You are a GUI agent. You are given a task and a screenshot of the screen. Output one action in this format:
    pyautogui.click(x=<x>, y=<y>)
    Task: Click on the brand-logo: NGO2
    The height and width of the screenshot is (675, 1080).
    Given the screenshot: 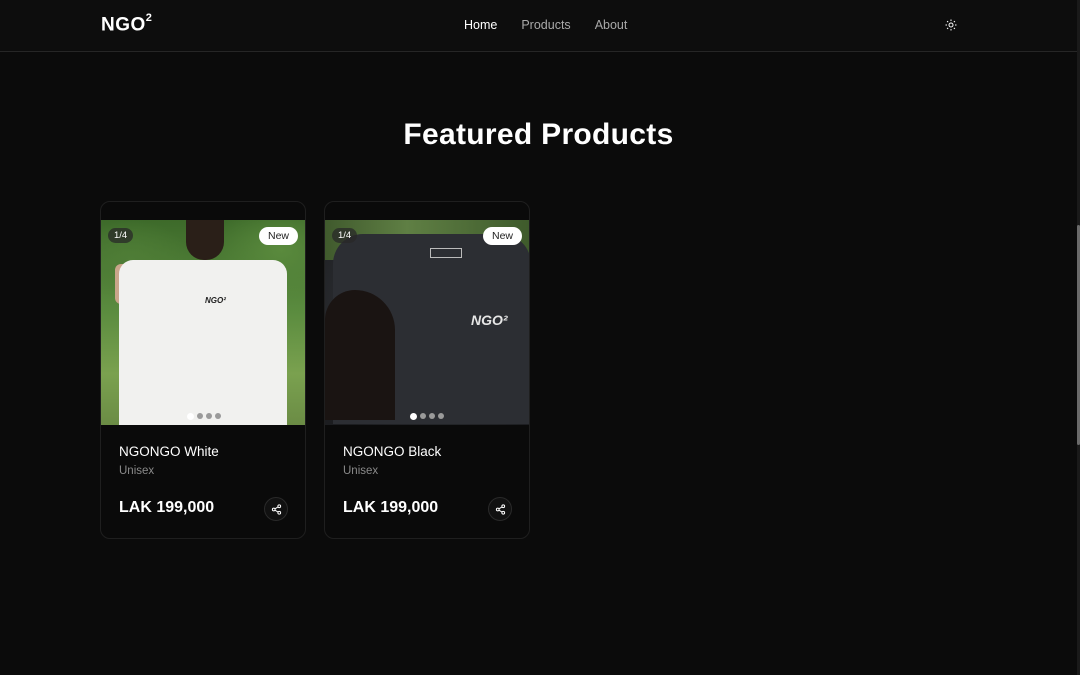 What is the action you would take?
    pyautogui.click(x=127, y=24)
    